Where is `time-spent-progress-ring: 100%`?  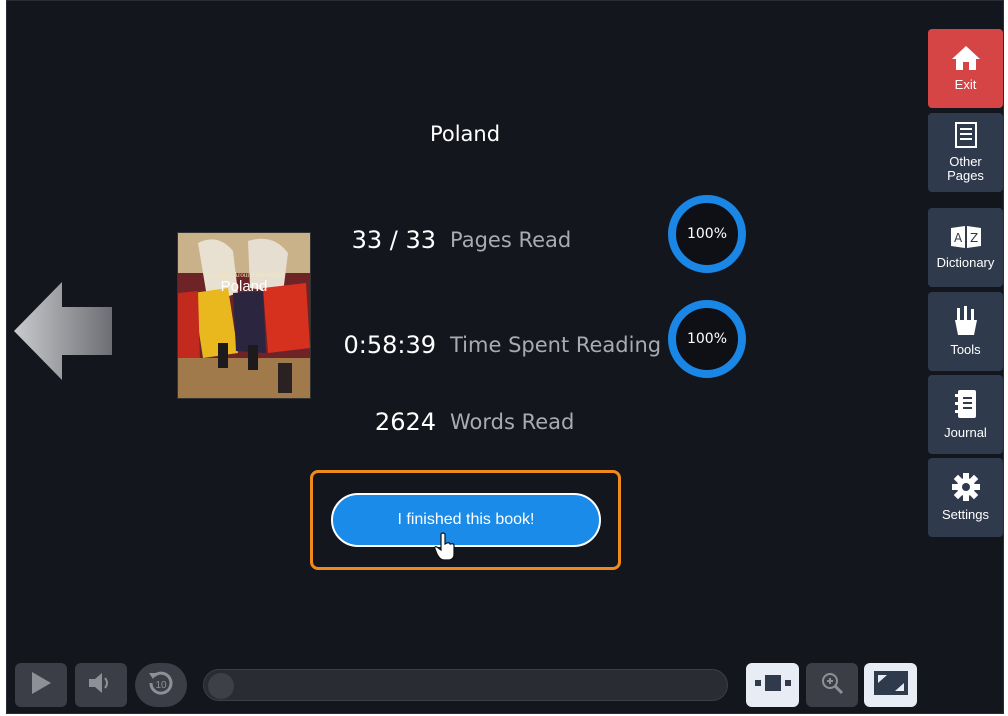
time-spent-progress-ring: 100% is located at coordinates (707, 339).